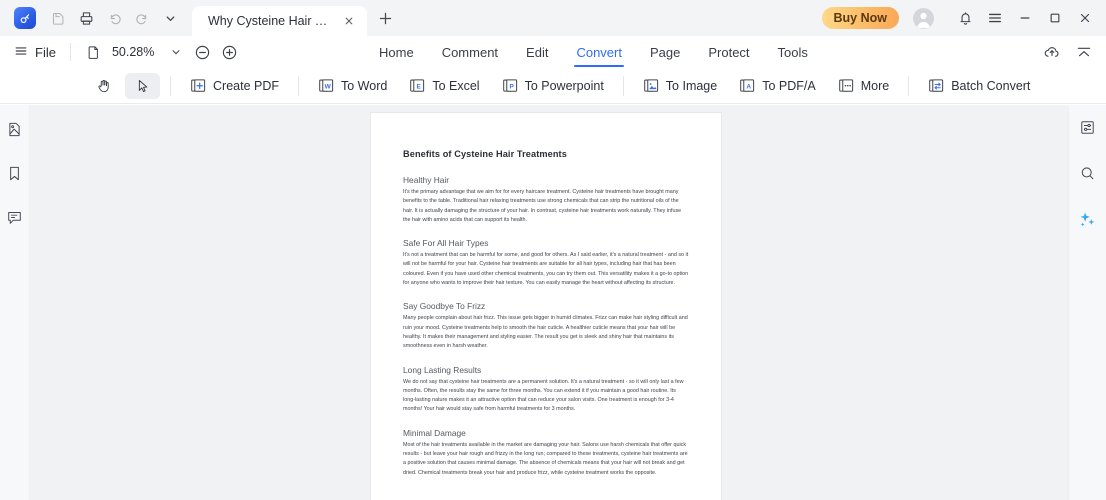 This screenshot has width=1106, height=500. What do you see at coordinates (995, 18) in the screenshot?
I see `hamburger-menu-icon` at bounding box center [995, 18].